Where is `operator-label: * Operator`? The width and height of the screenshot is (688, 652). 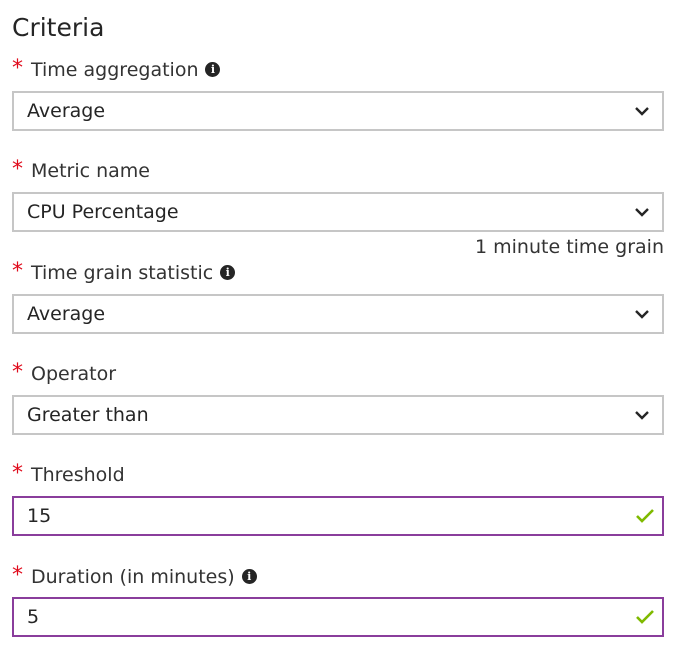 operator-label: * Operator is located at coordinates (64, 374).